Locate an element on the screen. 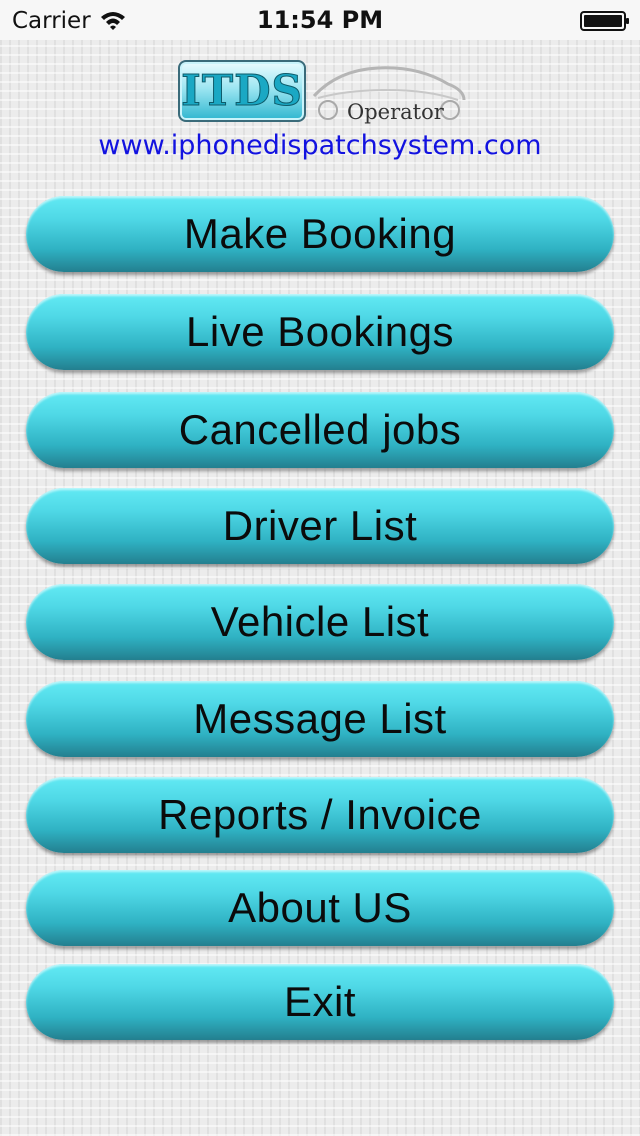  exit-button: Exit is located at coordinates (320, 1002).